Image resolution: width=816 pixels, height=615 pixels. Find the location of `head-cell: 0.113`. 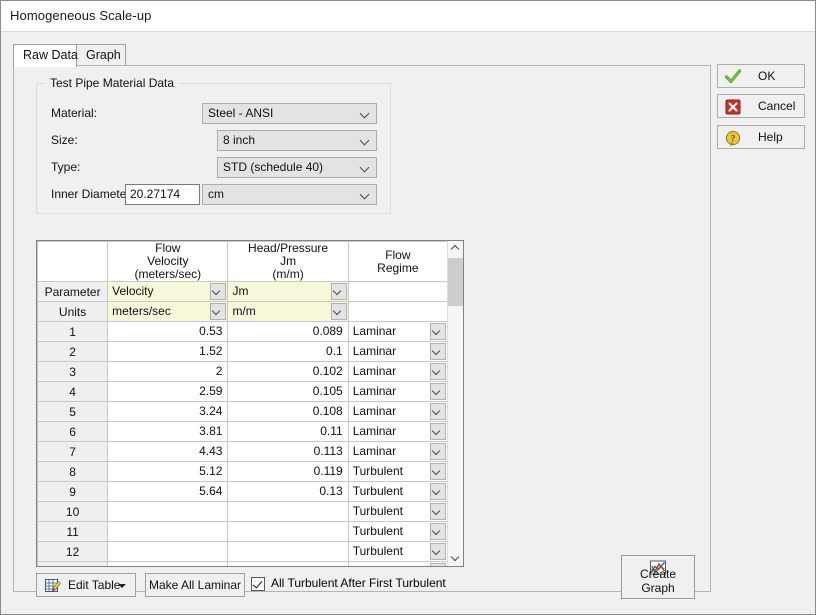

head-cell: 0.113 is located at coordinates (288, 451).